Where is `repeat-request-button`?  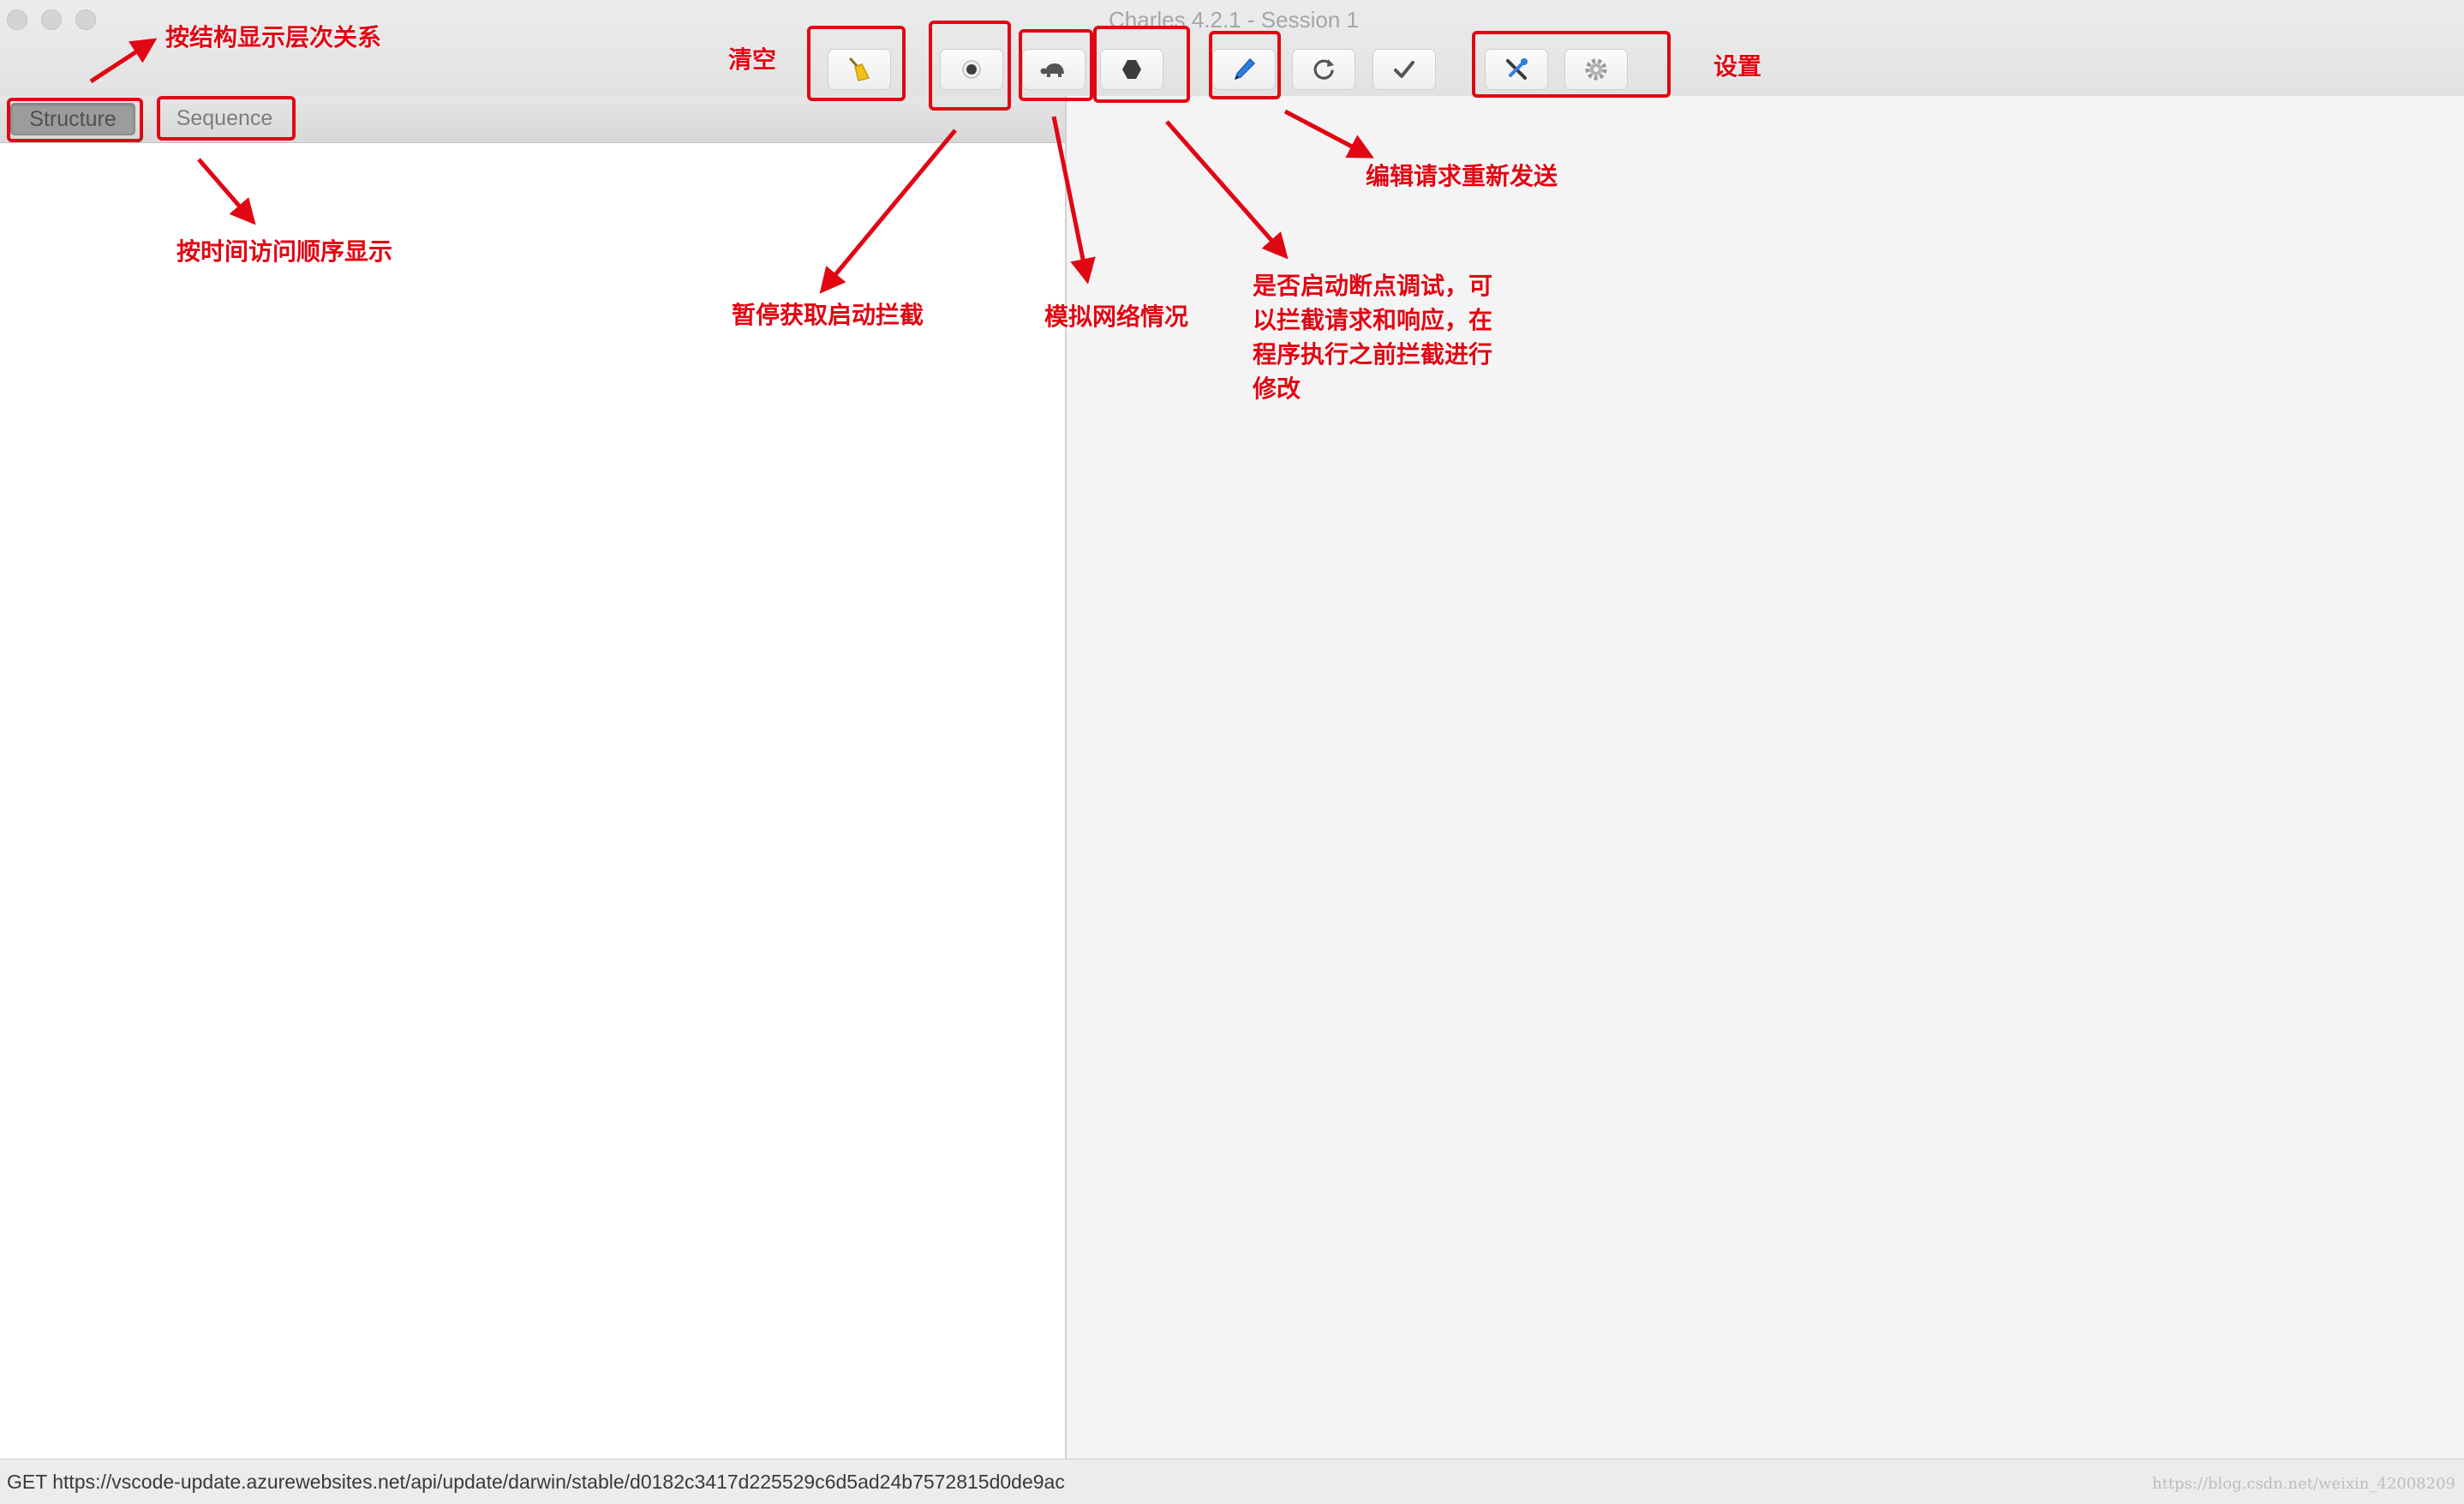 repeat-request-button is located at coordinates (1323, 69).